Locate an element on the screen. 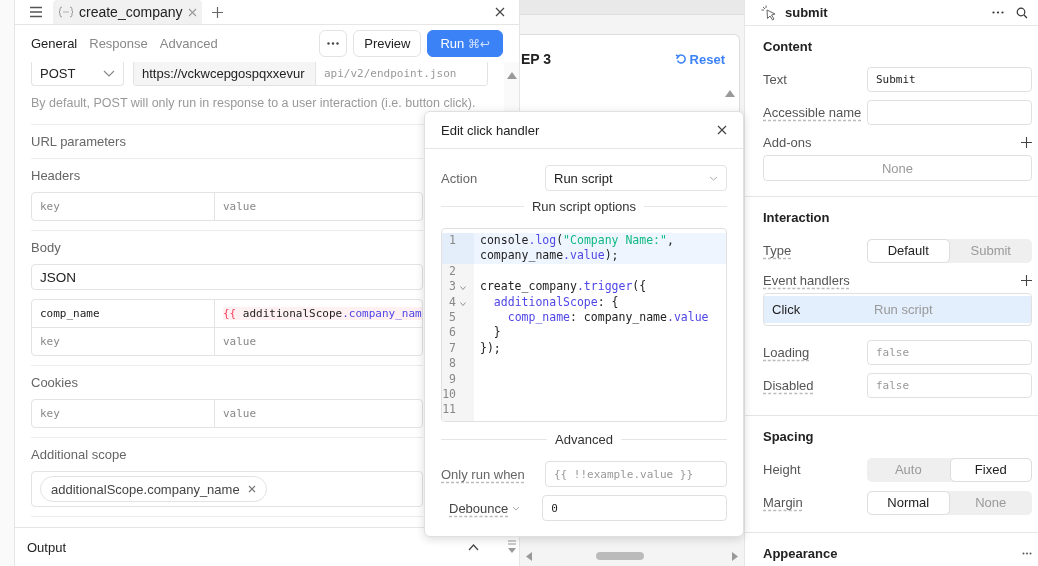 The width and height of the screenshot is (1038, 566). value-field: {{ additionalScope.company_nam is located at coordinates (318, 313).